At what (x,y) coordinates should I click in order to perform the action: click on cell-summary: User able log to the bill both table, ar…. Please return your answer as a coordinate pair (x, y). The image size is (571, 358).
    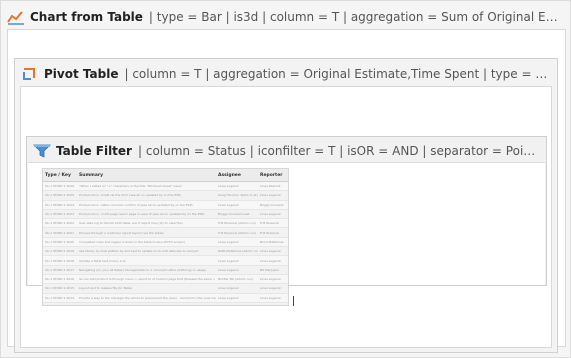
    Looking at the image, I should click on (146, 223).